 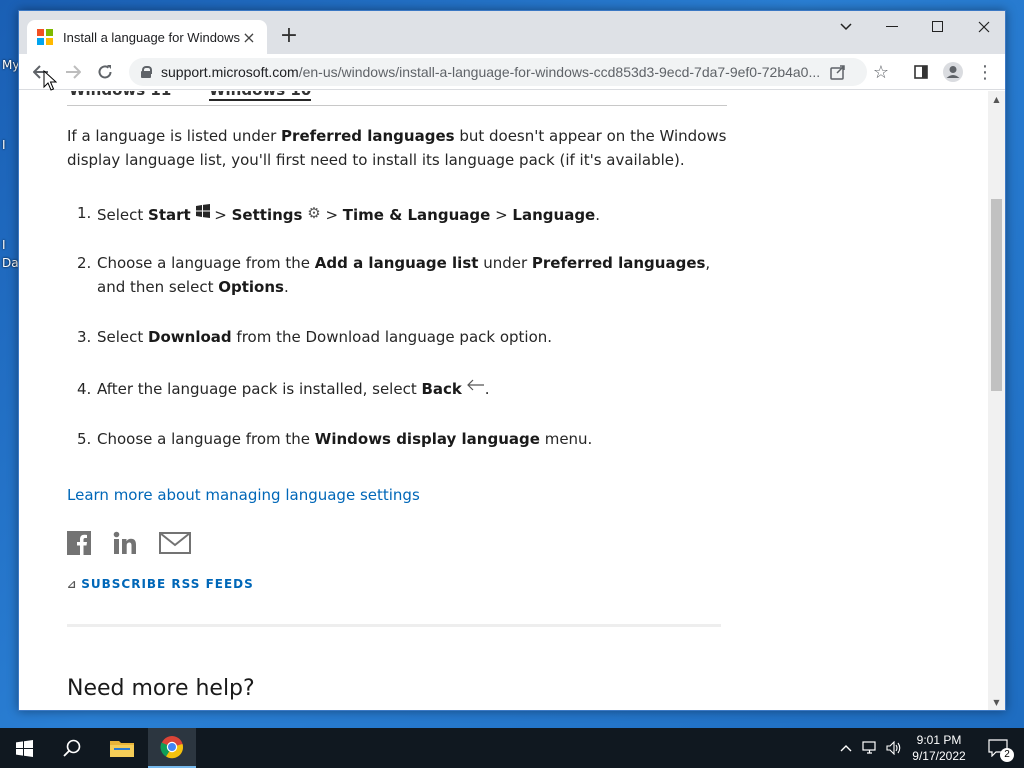 What do you see at coordinates (939, 756) in the screenshot?
I see `clock-date: 9/17/2022` at bounding box center [939, 756].